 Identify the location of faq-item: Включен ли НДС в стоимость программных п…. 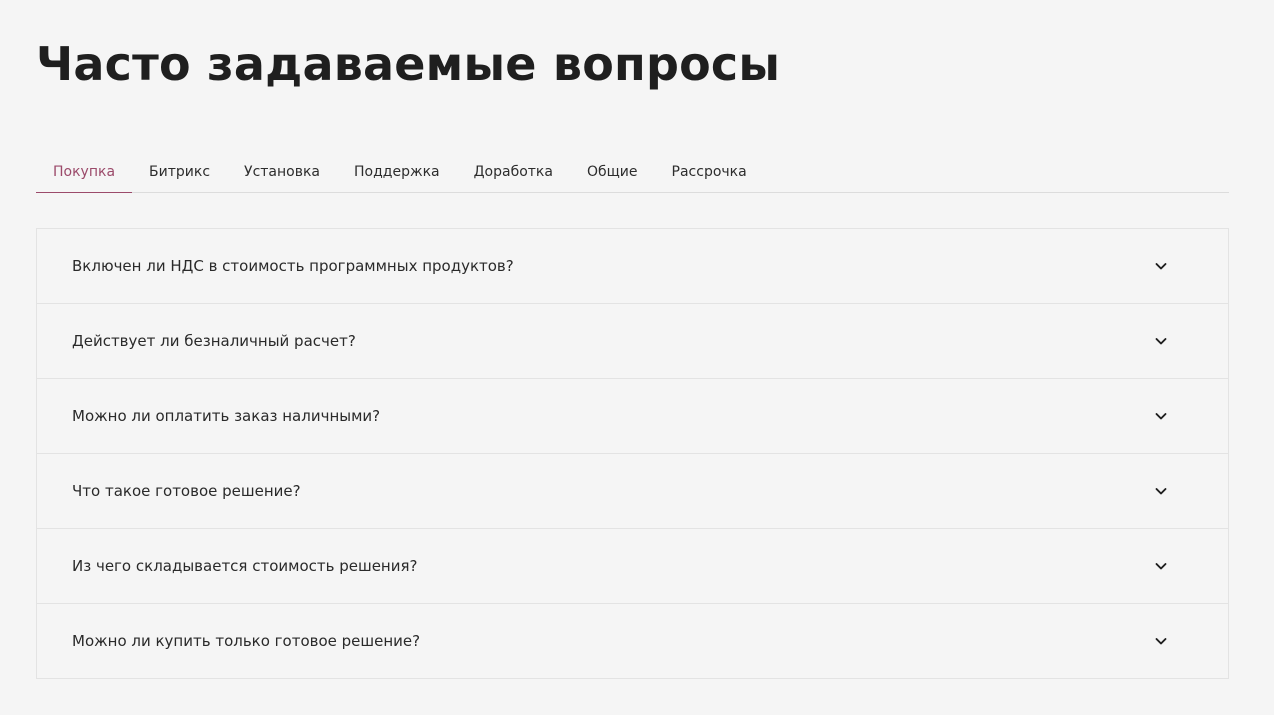
(632, 266).